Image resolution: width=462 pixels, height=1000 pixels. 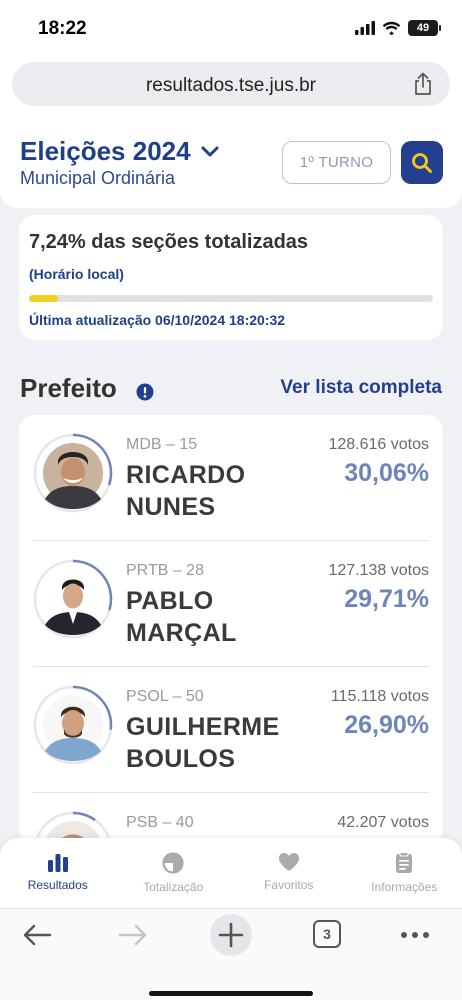 What do you see at coordinates (404, 862) in the screenshot?
I see `document-icon` at bounding box center [404, 862].